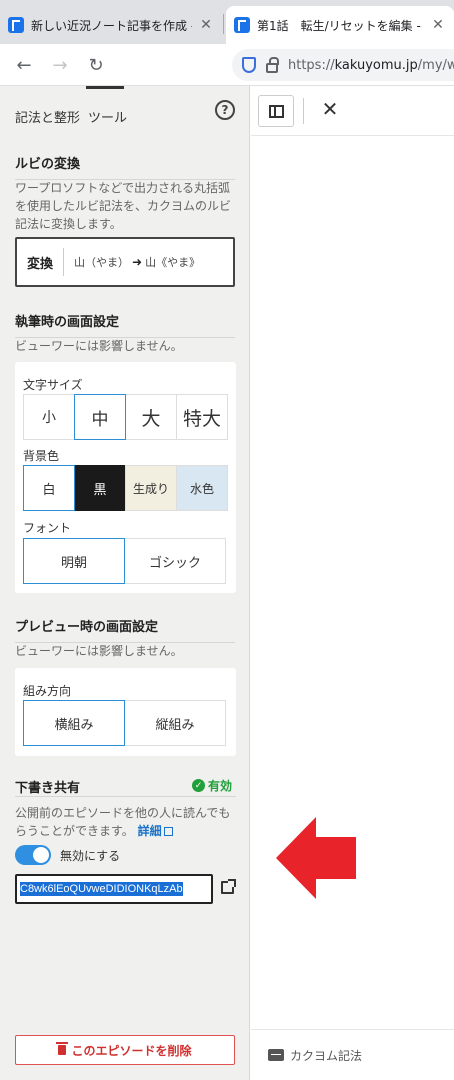 The image size is (454, 1080). Describe the element at coordinates (41, 262) in the screenshot. I see `convert-label: 変換` at that location.